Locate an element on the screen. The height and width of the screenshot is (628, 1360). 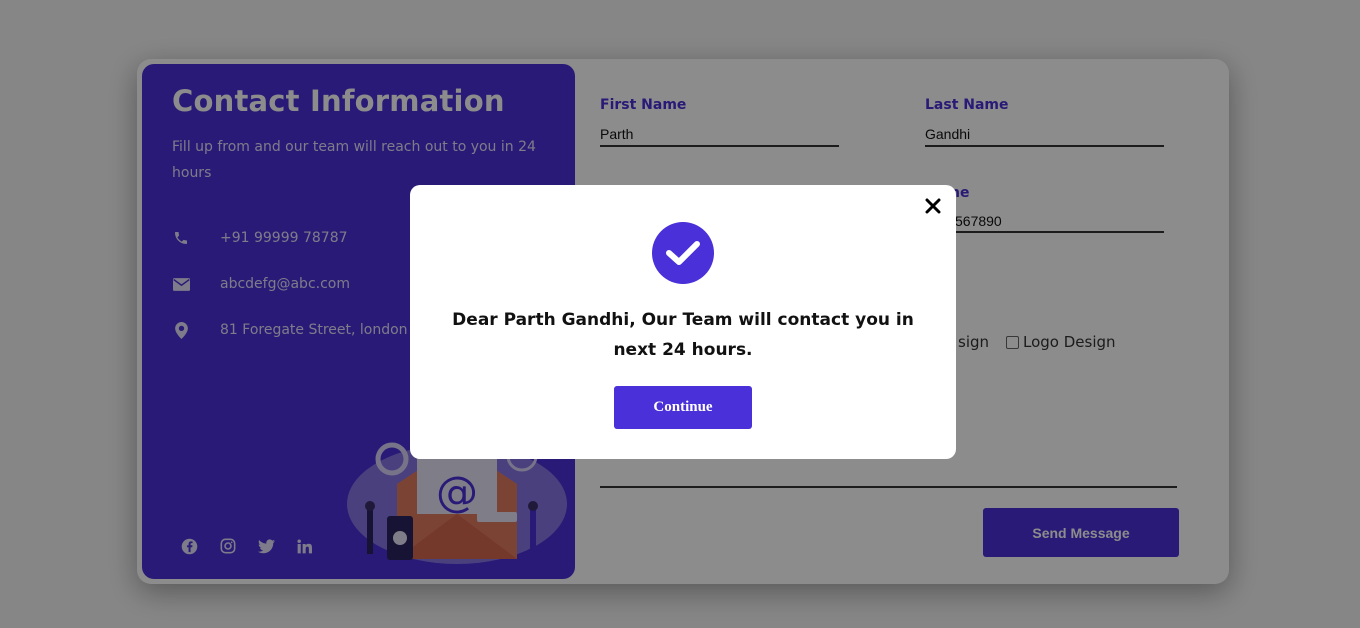
checkmark-icon is located at coordinates (683, 253).